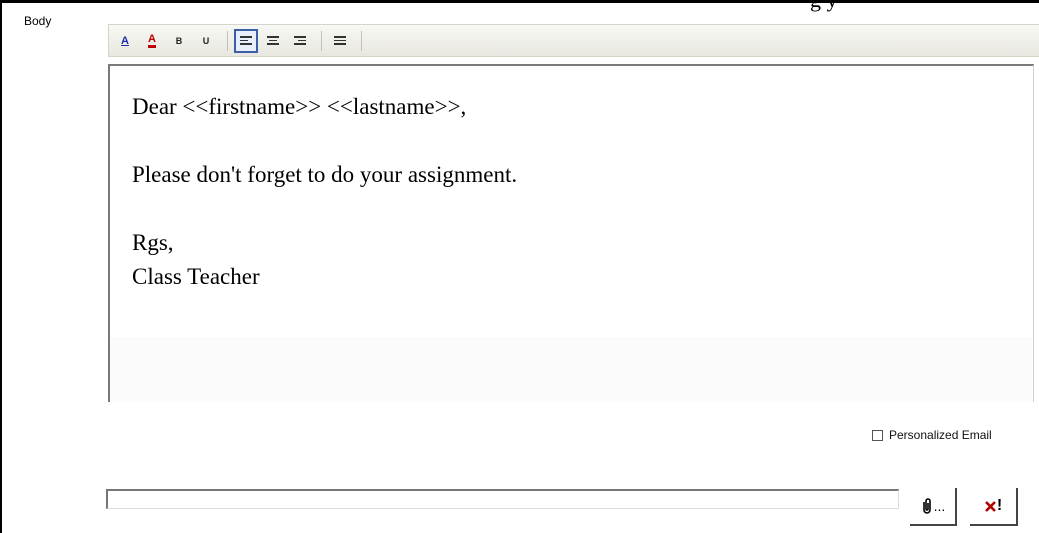  I want to click on align-center-icon, so click(273, 40).